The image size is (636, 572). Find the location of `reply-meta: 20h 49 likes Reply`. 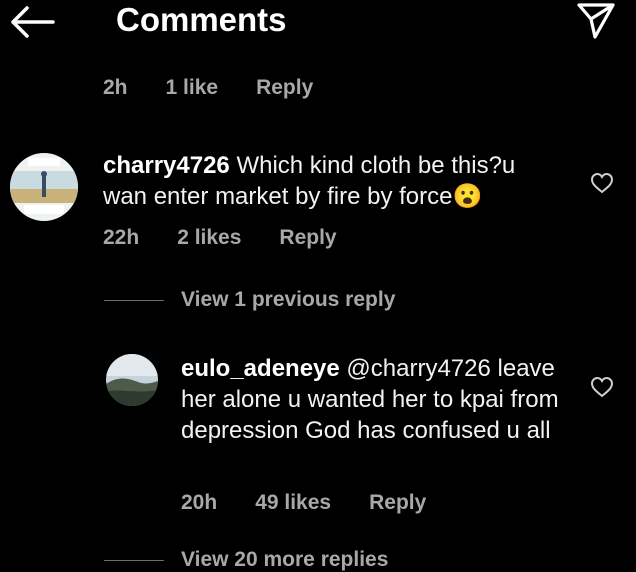

reply-meta: 20h 49 likes Reply is located at coordinates (303, 503).